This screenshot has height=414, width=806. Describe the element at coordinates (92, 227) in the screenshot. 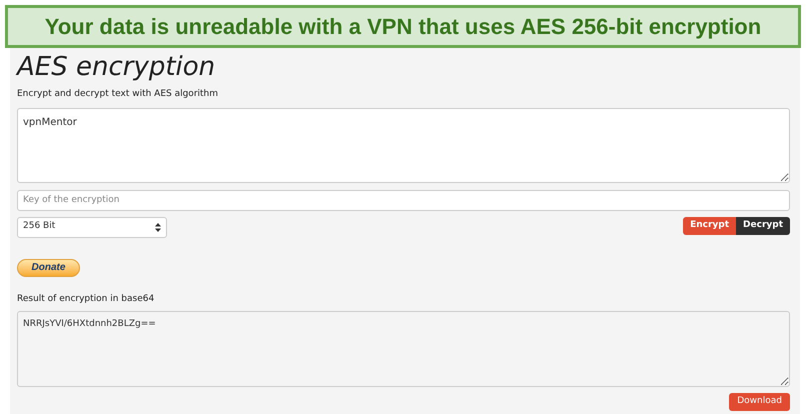

I see `key-size-select: 256 Bit` at that location.